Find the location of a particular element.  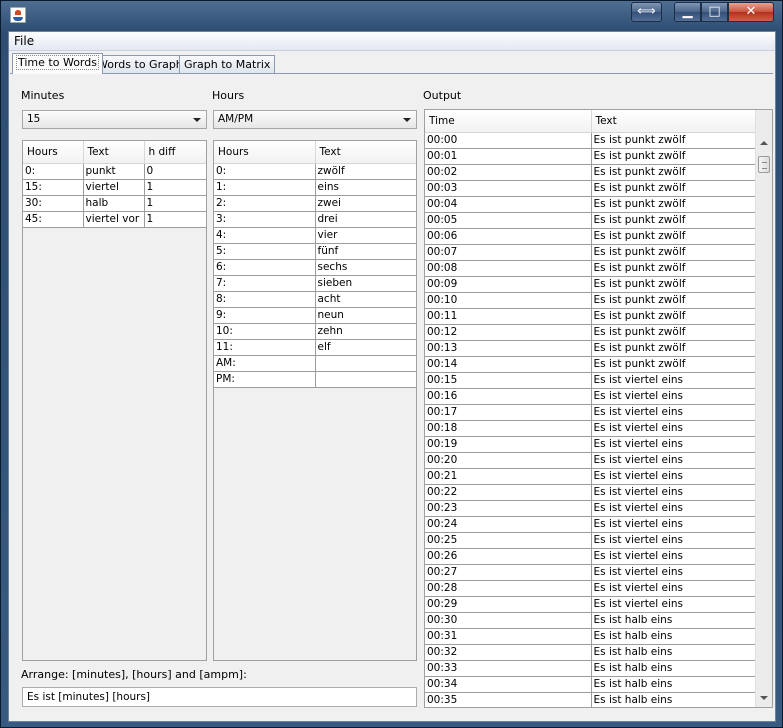

table-row: 00:33 Es ist halb eins is located at coordinates (590, 668).